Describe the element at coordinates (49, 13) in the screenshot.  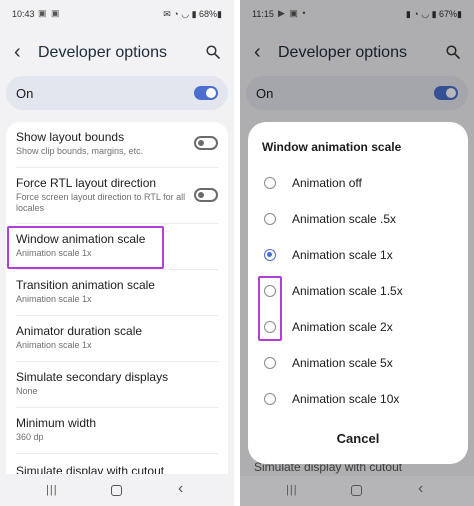
I see `notification-icons: ▣ ▣` at that location.